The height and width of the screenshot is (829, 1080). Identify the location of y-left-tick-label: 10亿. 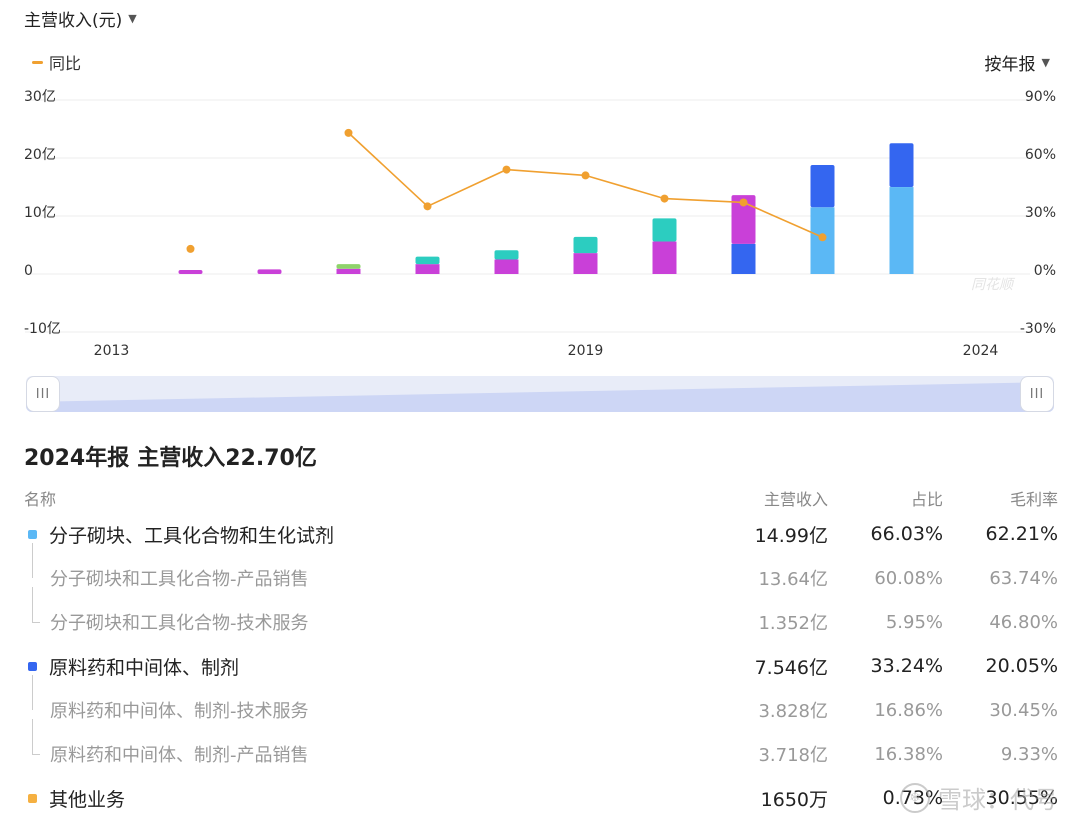
(40, 213).